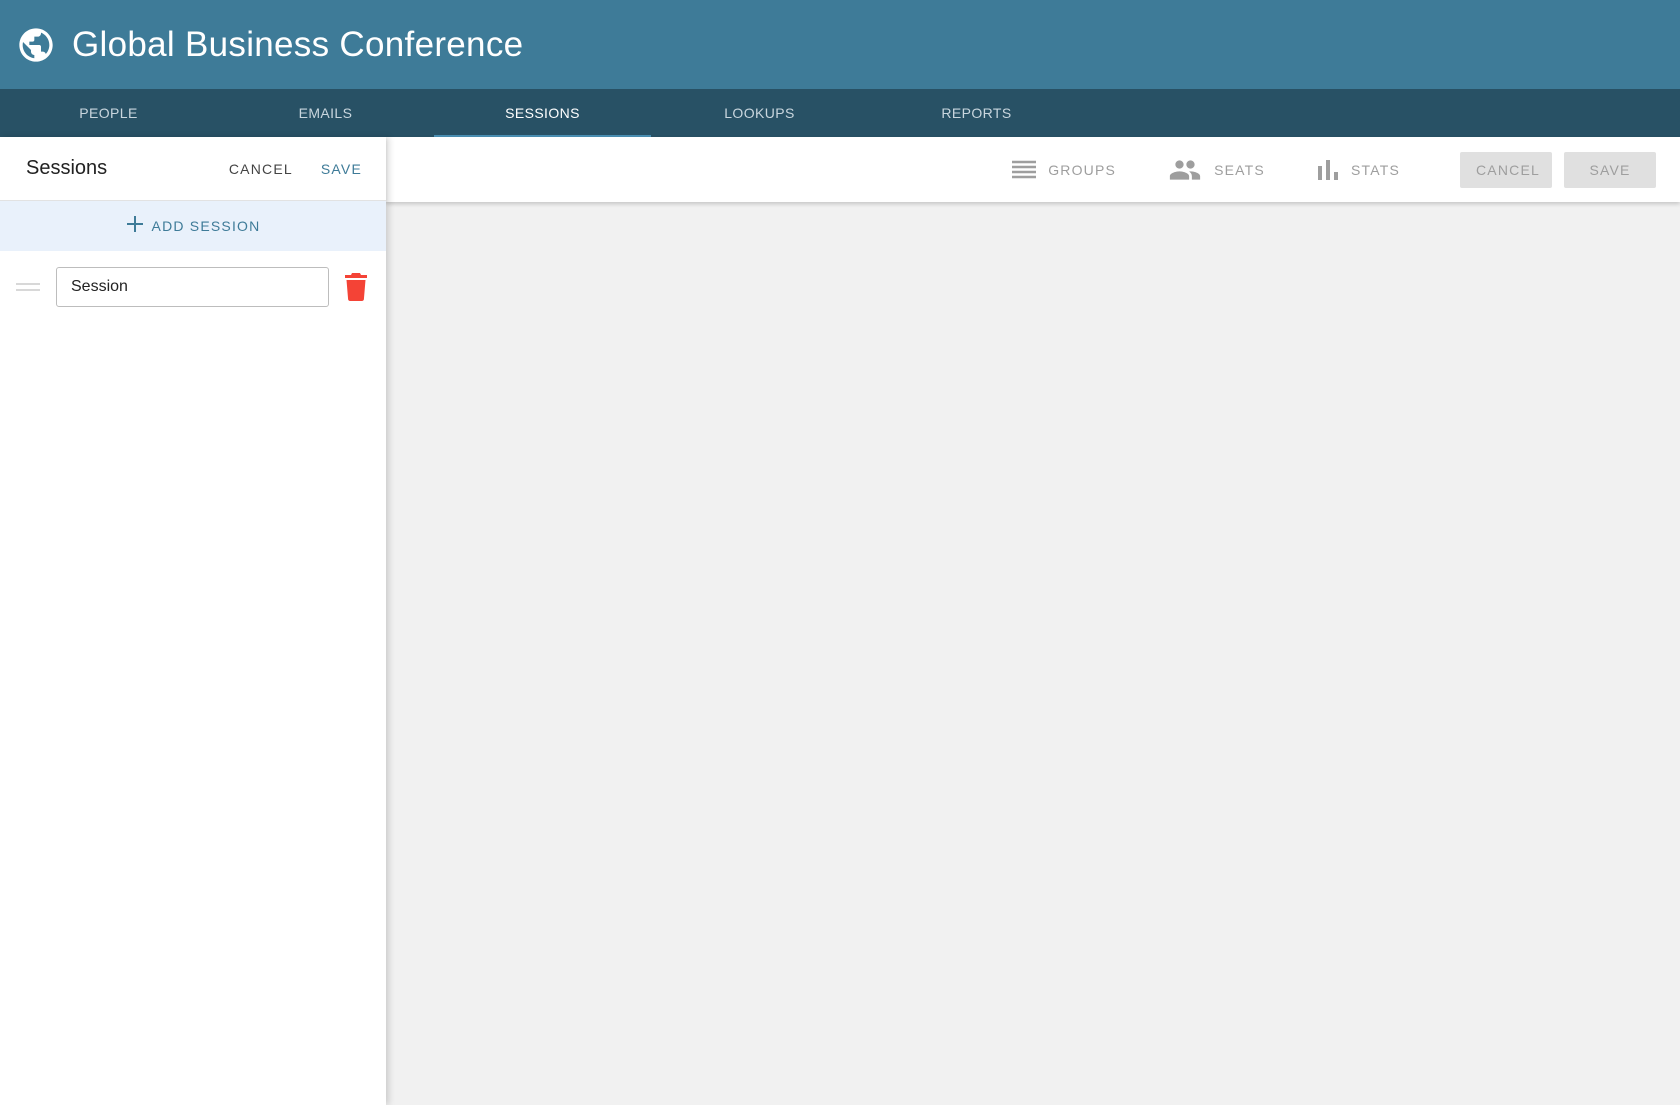 The height and width of the screenshot is (1105, 1680). I want to click on app-title: Global Business Conference, so click(298, 44).